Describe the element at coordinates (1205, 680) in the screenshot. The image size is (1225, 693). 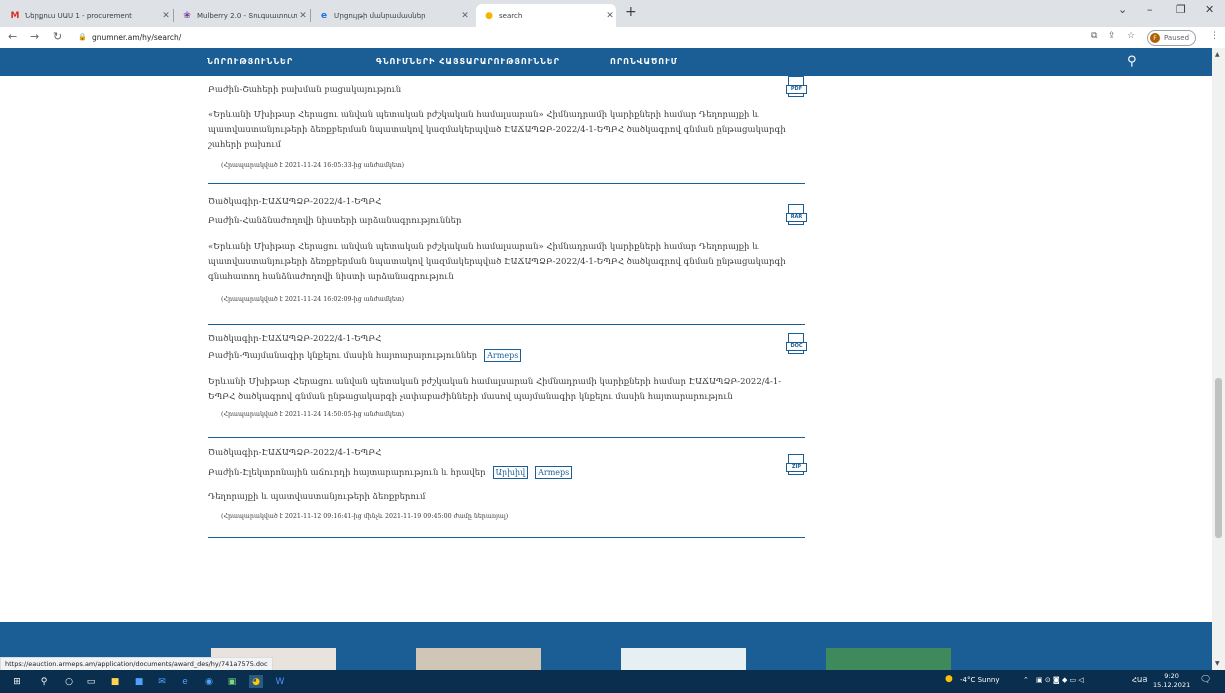
I see `notifications-icon: 🗨` at that location.